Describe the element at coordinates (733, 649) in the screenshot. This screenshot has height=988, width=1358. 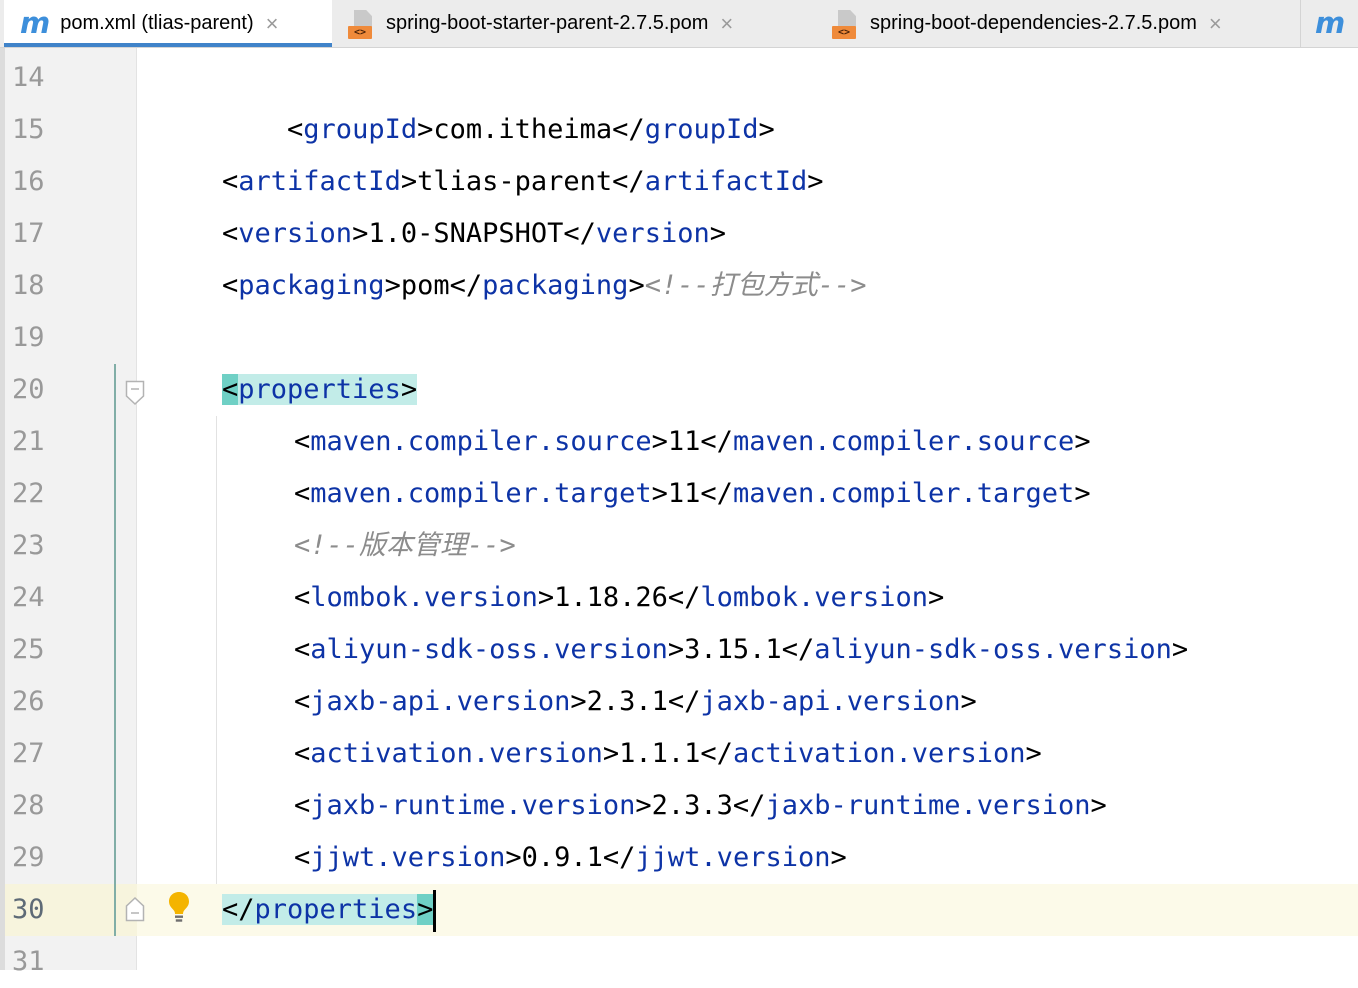
I see `xml-value: 3.15.1` at that location.